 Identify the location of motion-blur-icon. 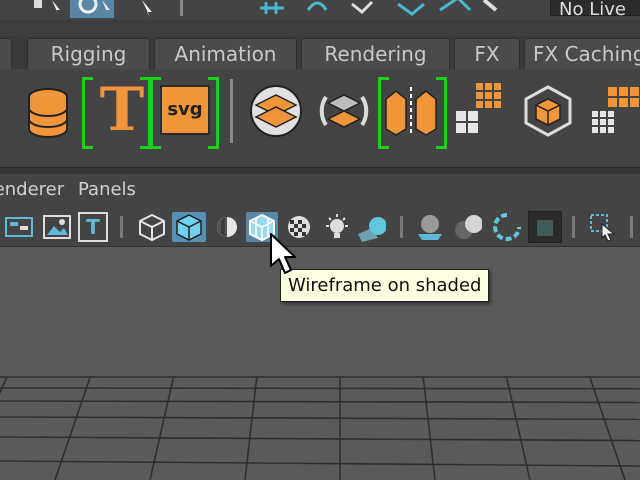
(467, 227).